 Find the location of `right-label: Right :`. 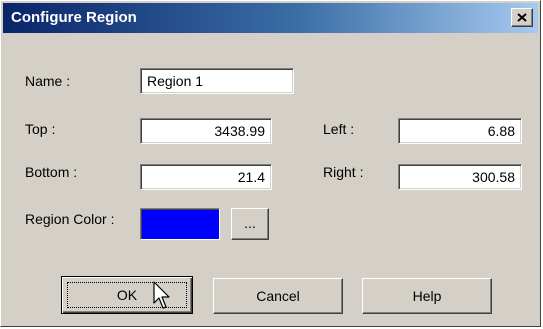

right-label: Right : is located at coordinates (343, 172).